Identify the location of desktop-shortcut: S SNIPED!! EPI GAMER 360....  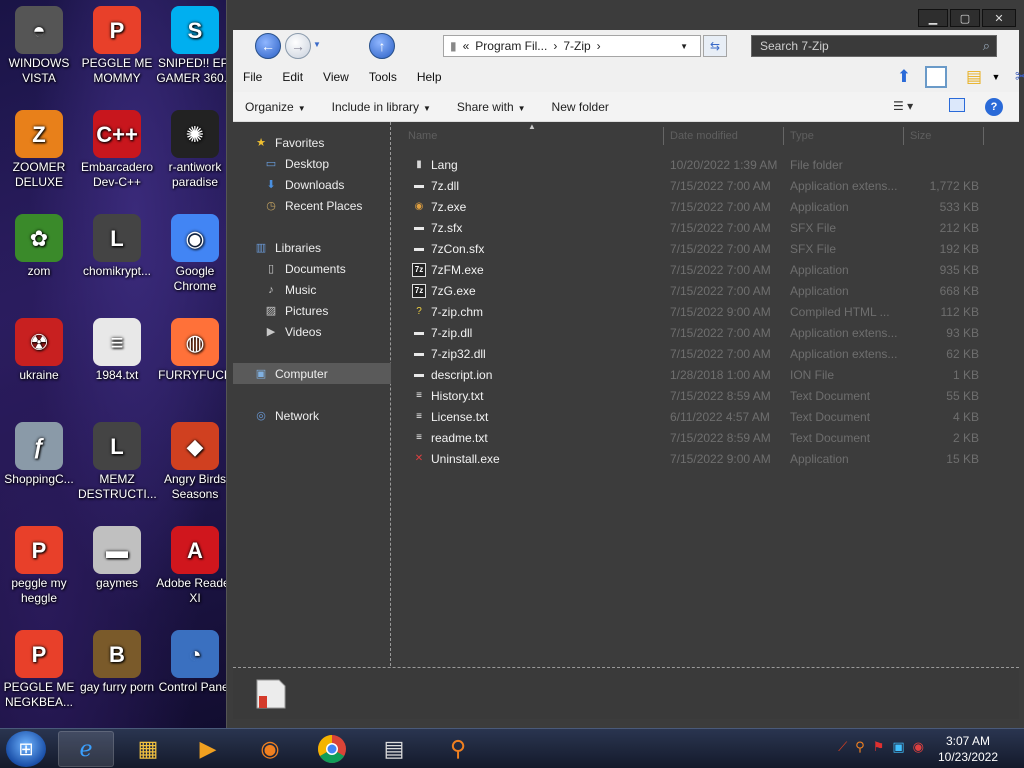
(191, 46).